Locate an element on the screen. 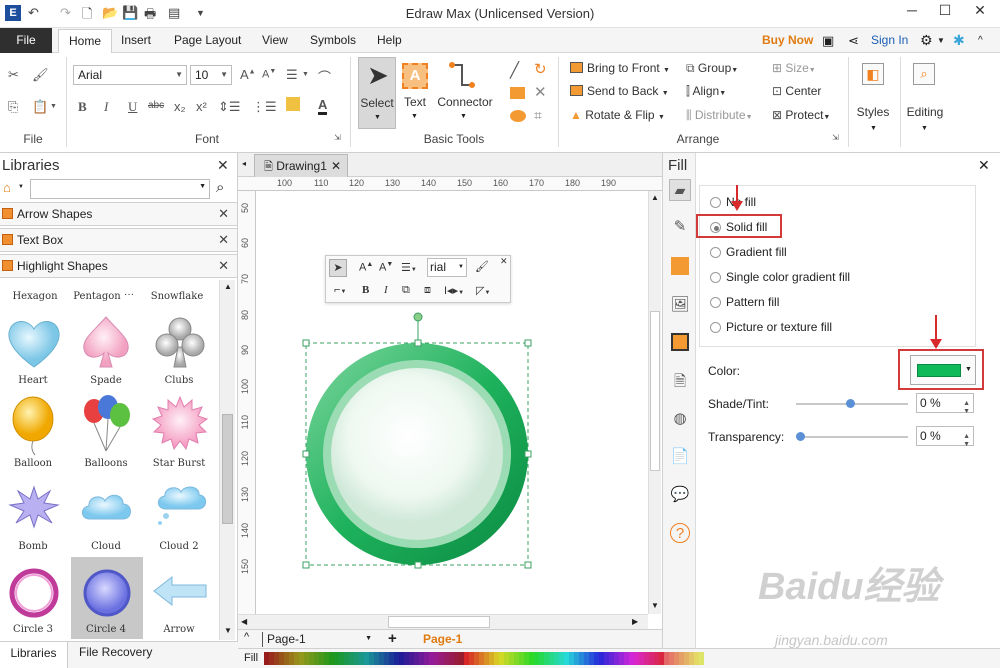 The image size is (1000, 668). styles-icon: ◧ is located at coordinates (873, 74).